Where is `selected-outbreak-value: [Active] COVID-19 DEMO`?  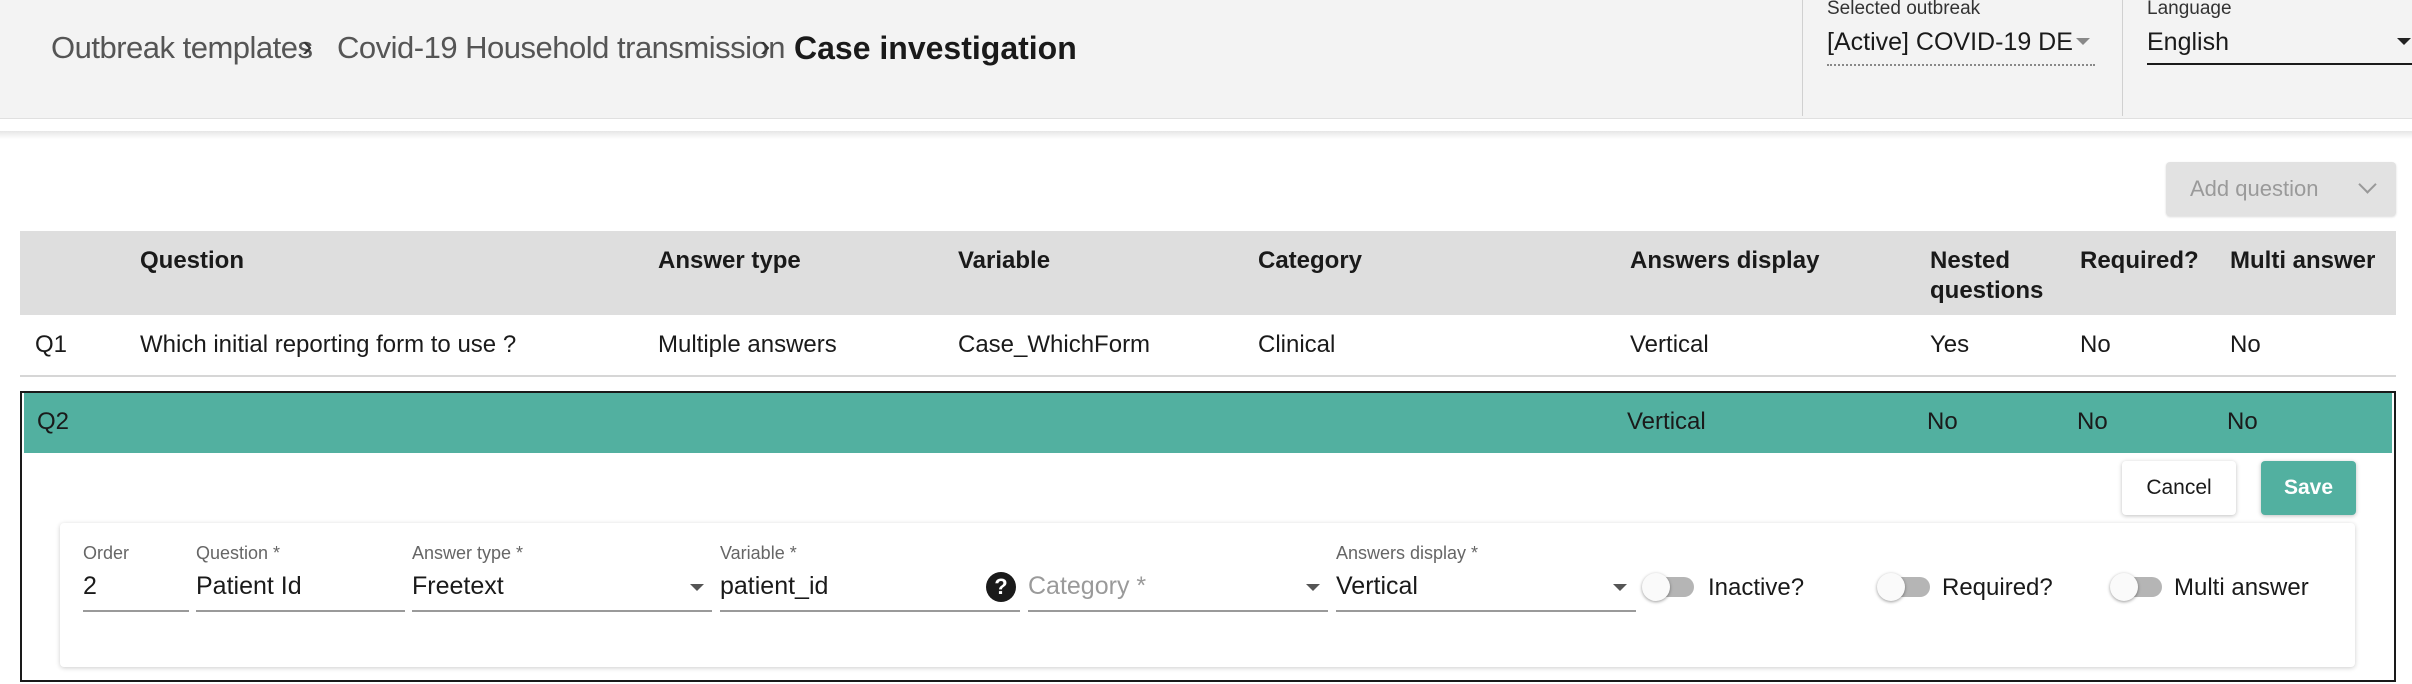
selected-outbreak-value: [Active] COVID-19 DEMO is located at coordinates (1949, 42).